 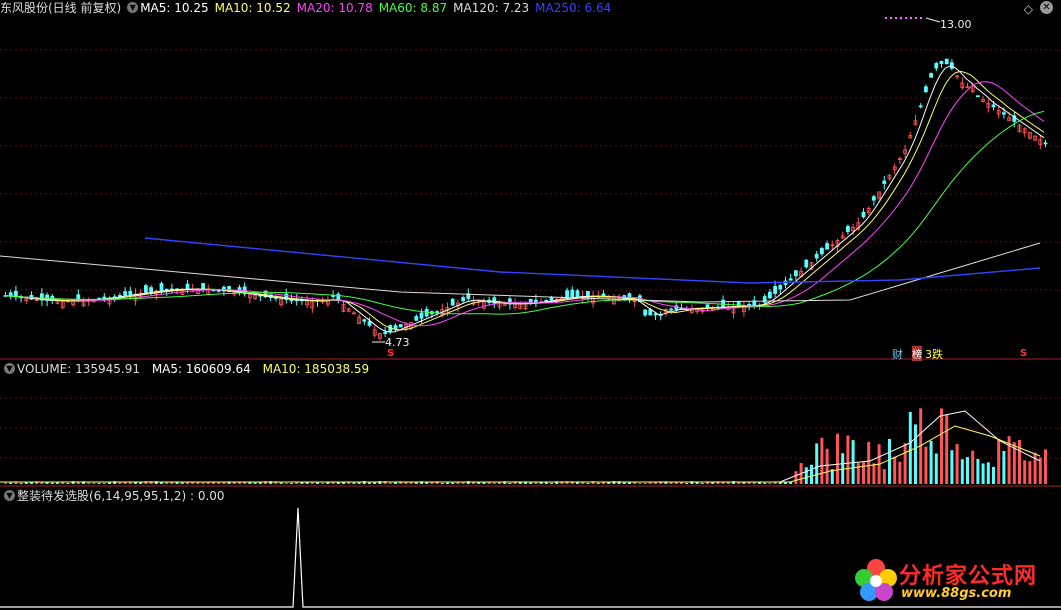 I want to click on ma-legend-item: MA60: 8.87, so click(x=413, y=8).